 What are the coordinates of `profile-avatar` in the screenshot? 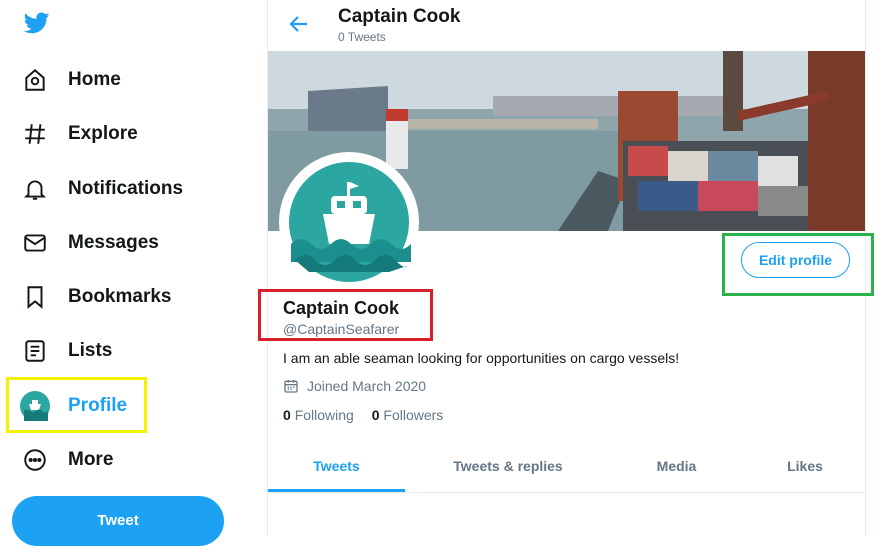 It's located at (349, 222).